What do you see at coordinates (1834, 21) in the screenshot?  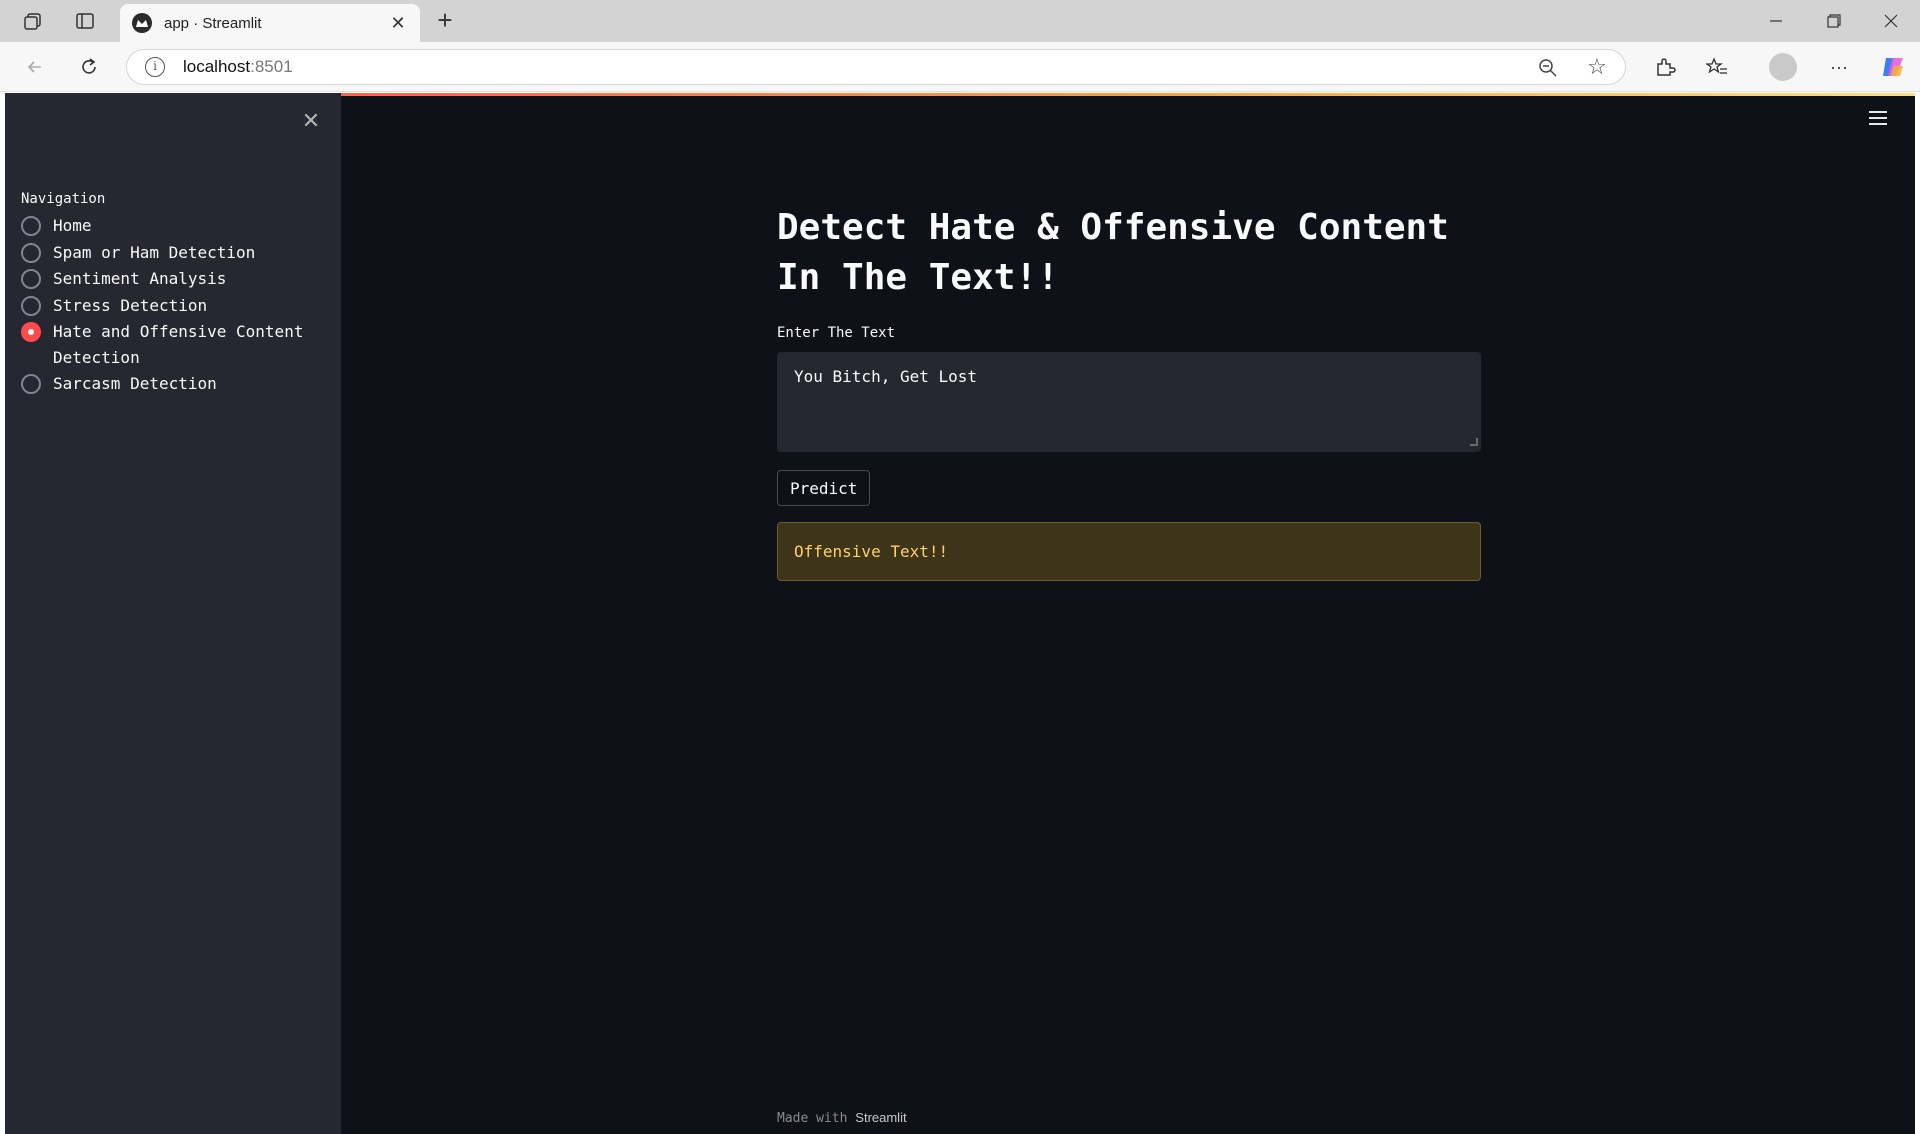 I see `restore-icon` at bounding box center [1834, 21].